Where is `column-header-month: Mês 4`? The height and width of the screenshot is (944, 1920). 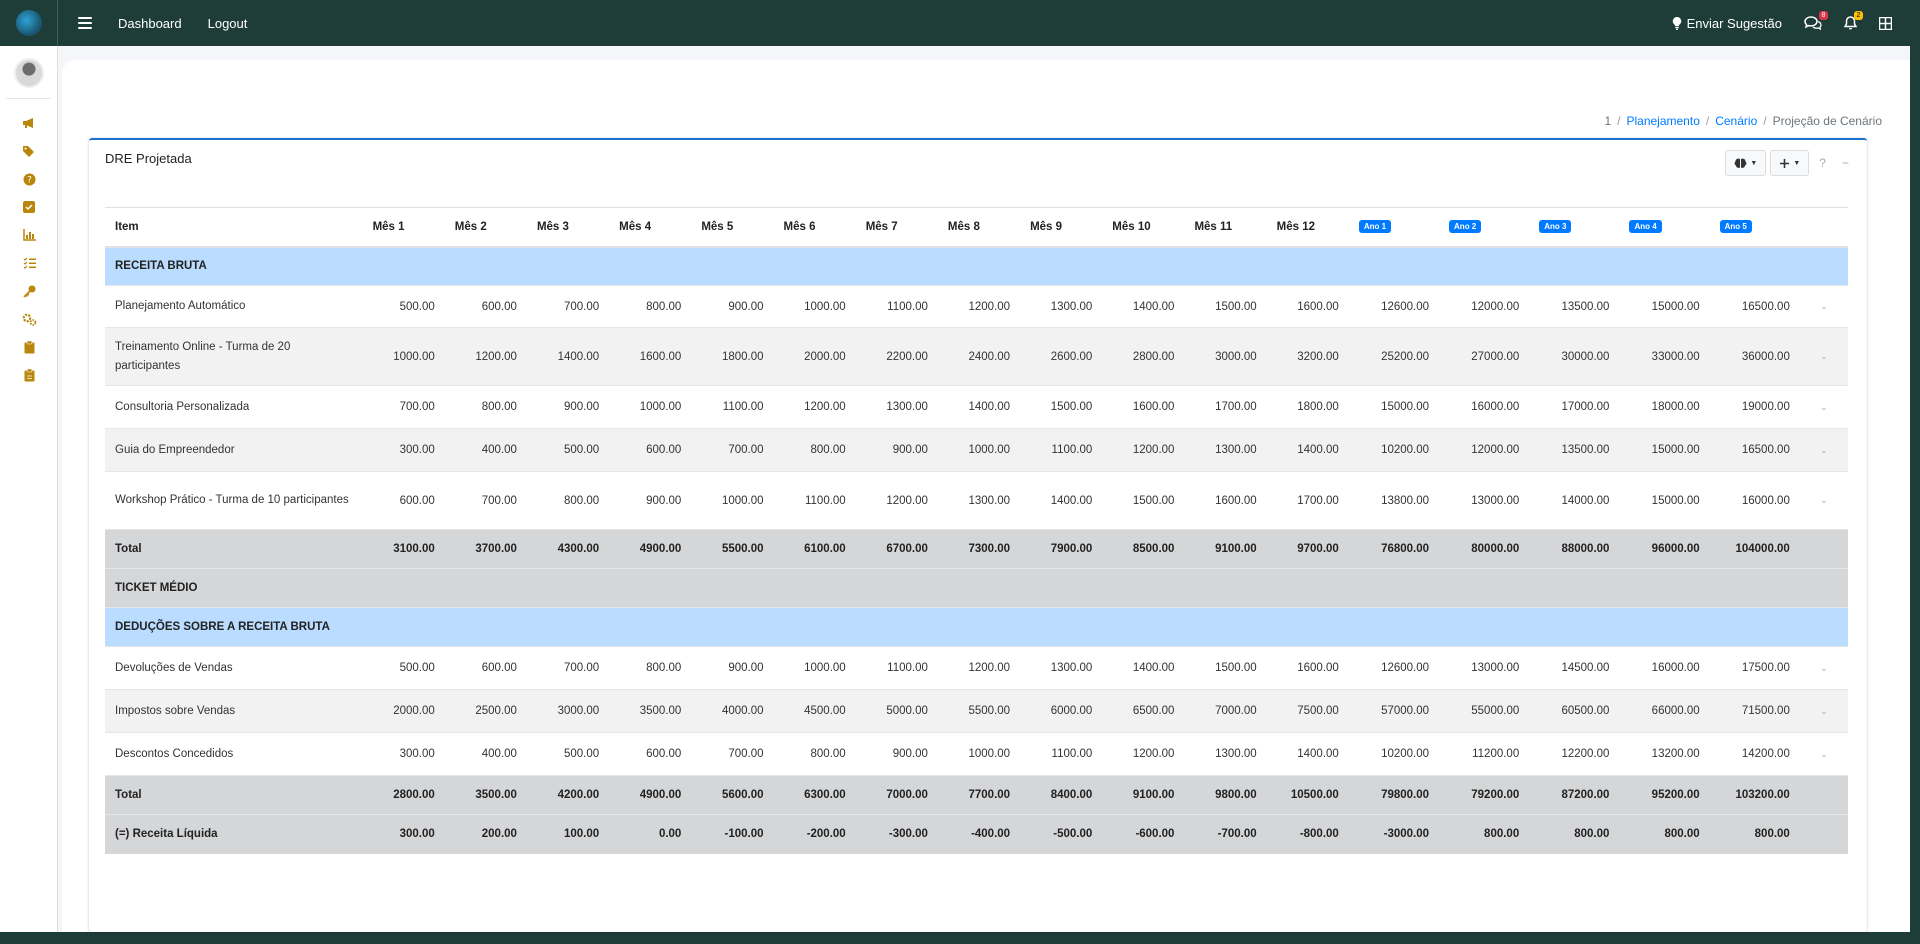 column-header-month: Mês 4 is located at coordinates (650, 227).